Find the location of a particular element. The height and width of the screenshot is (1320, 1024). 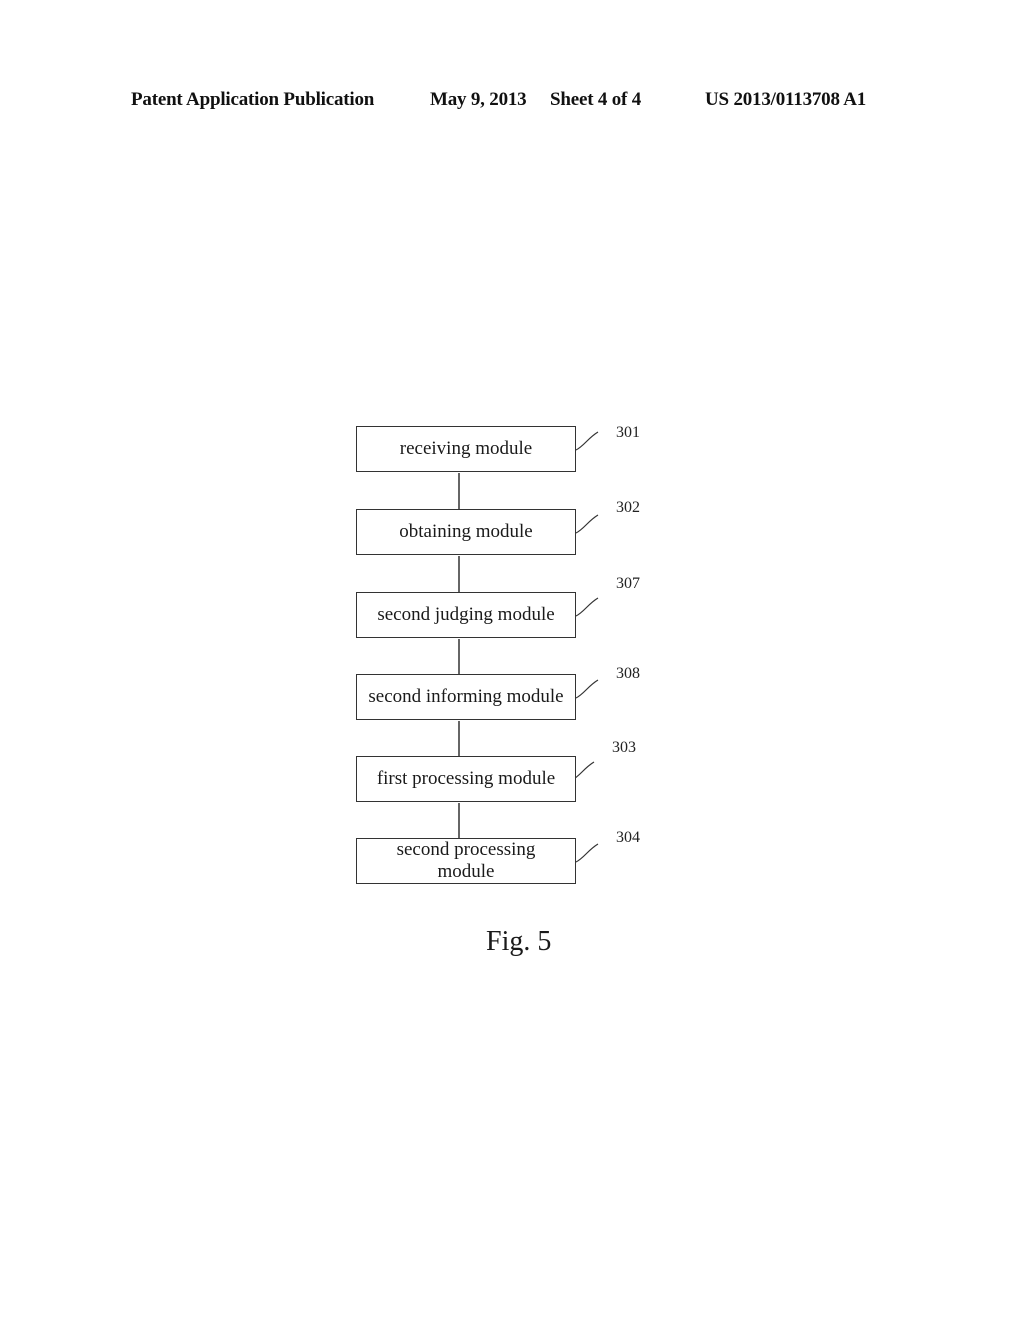

module-box-308: second informing module is located at coordinates (466, 697).